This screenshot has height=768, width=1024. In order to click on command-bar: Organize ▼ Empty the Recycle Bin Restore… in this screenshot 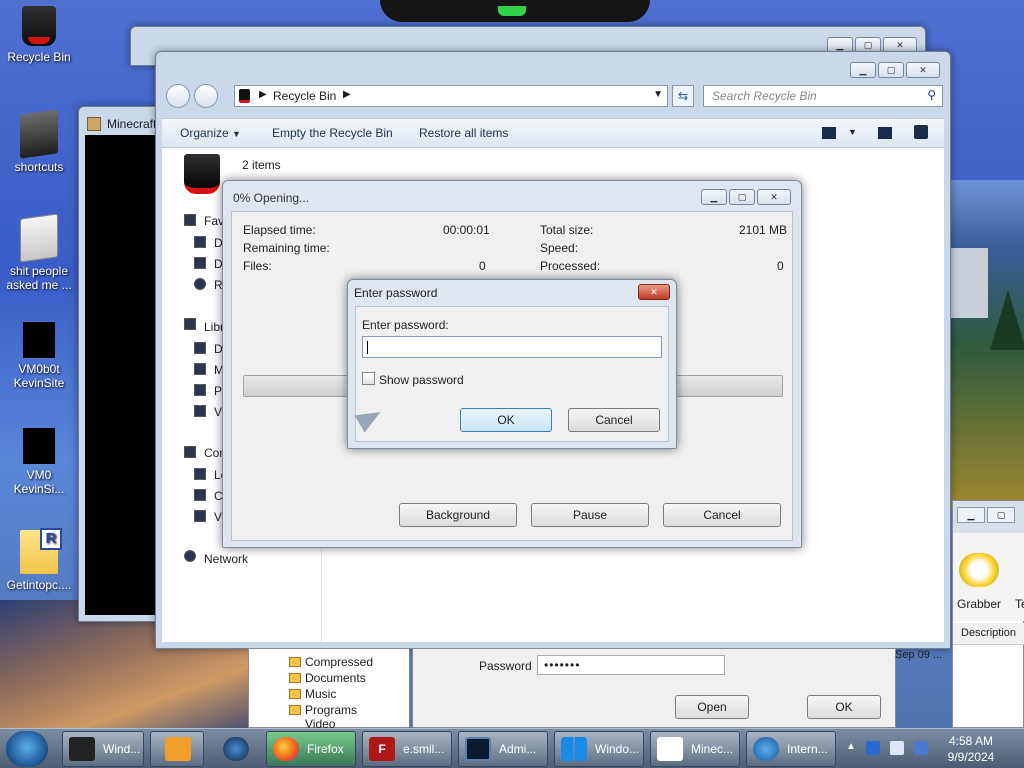, I will do `click(553, 133)`.